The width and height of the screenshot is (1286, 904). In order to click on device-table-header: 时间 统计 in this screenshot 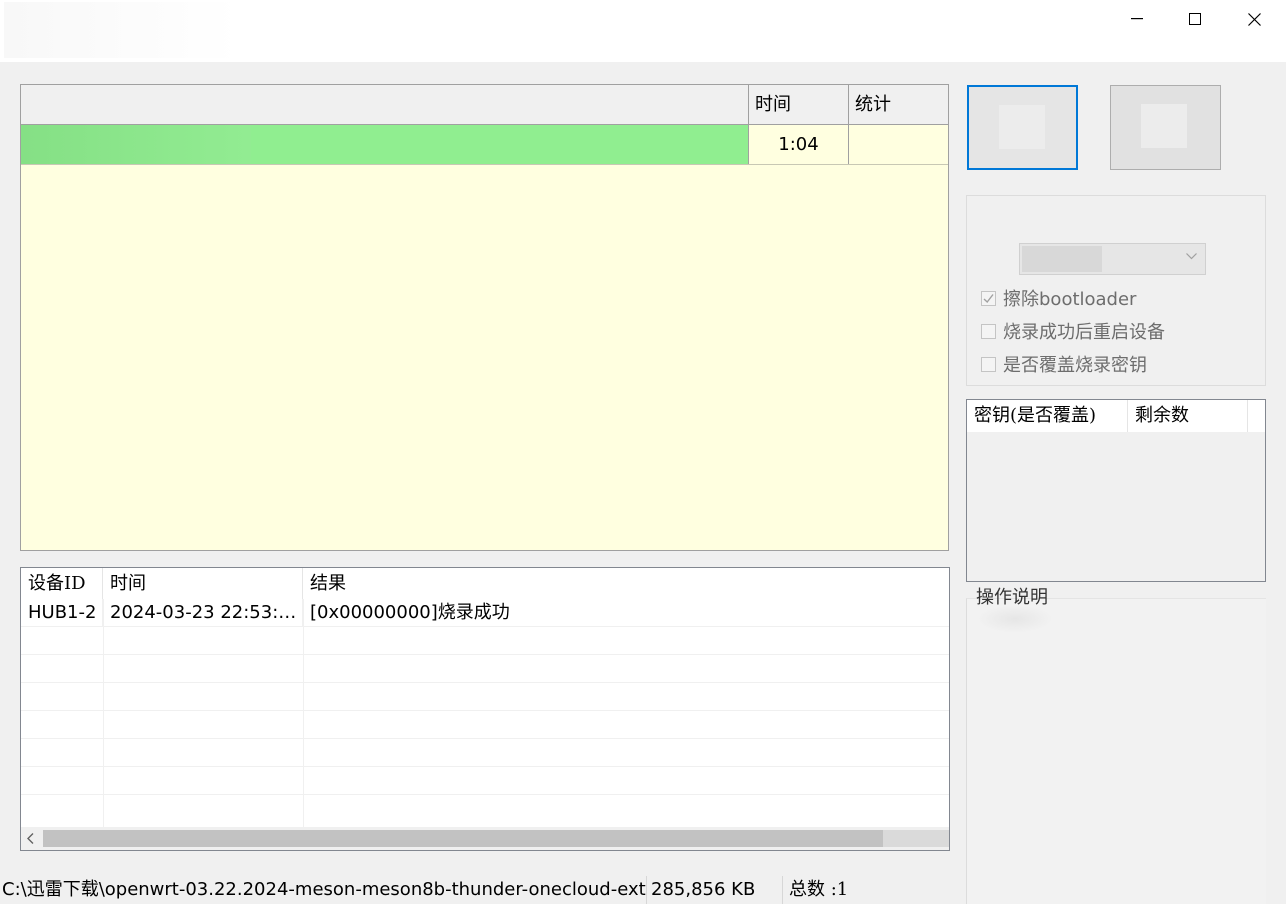, I will do `click(484, 105)`.